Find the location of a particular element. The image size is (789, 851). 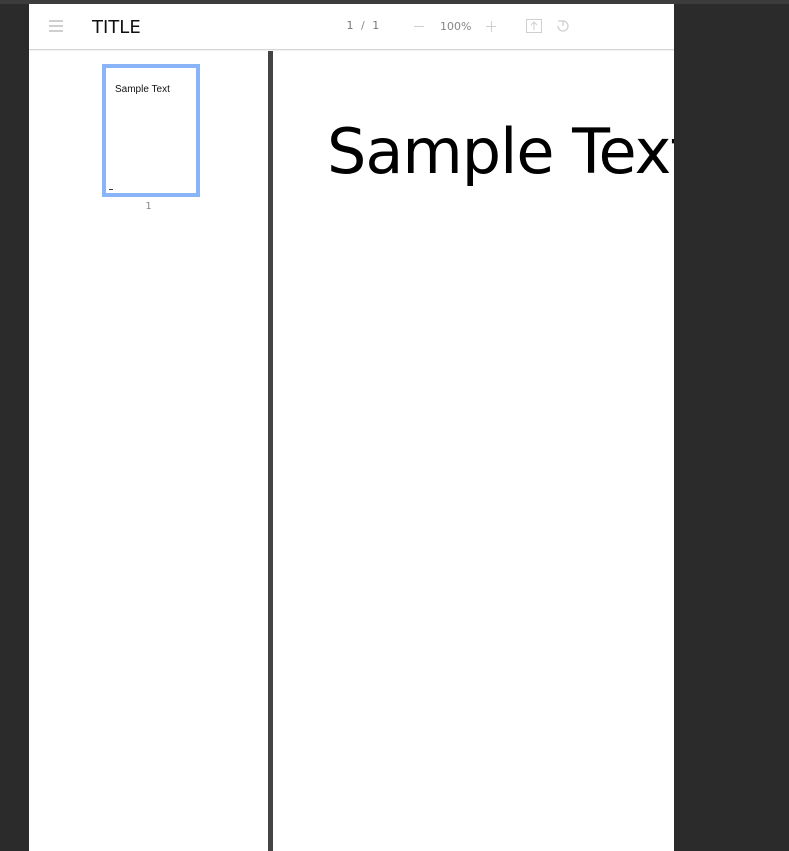

rotate-icon is located at coordinates (563, 26).